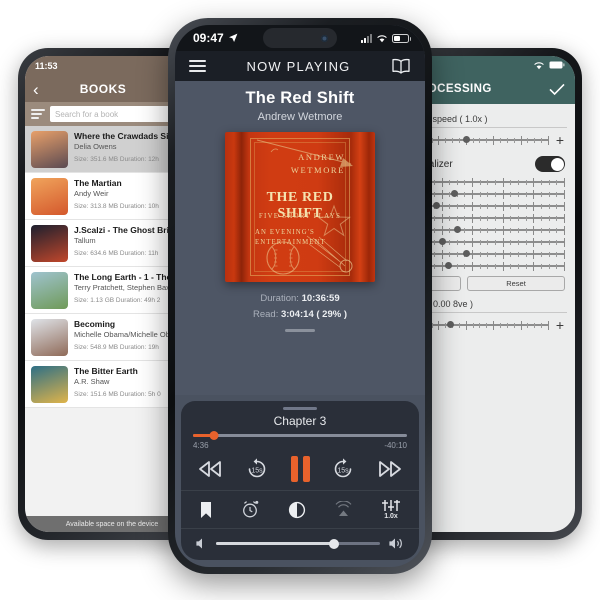  I want to click on volume-slider, so click(298, 543).